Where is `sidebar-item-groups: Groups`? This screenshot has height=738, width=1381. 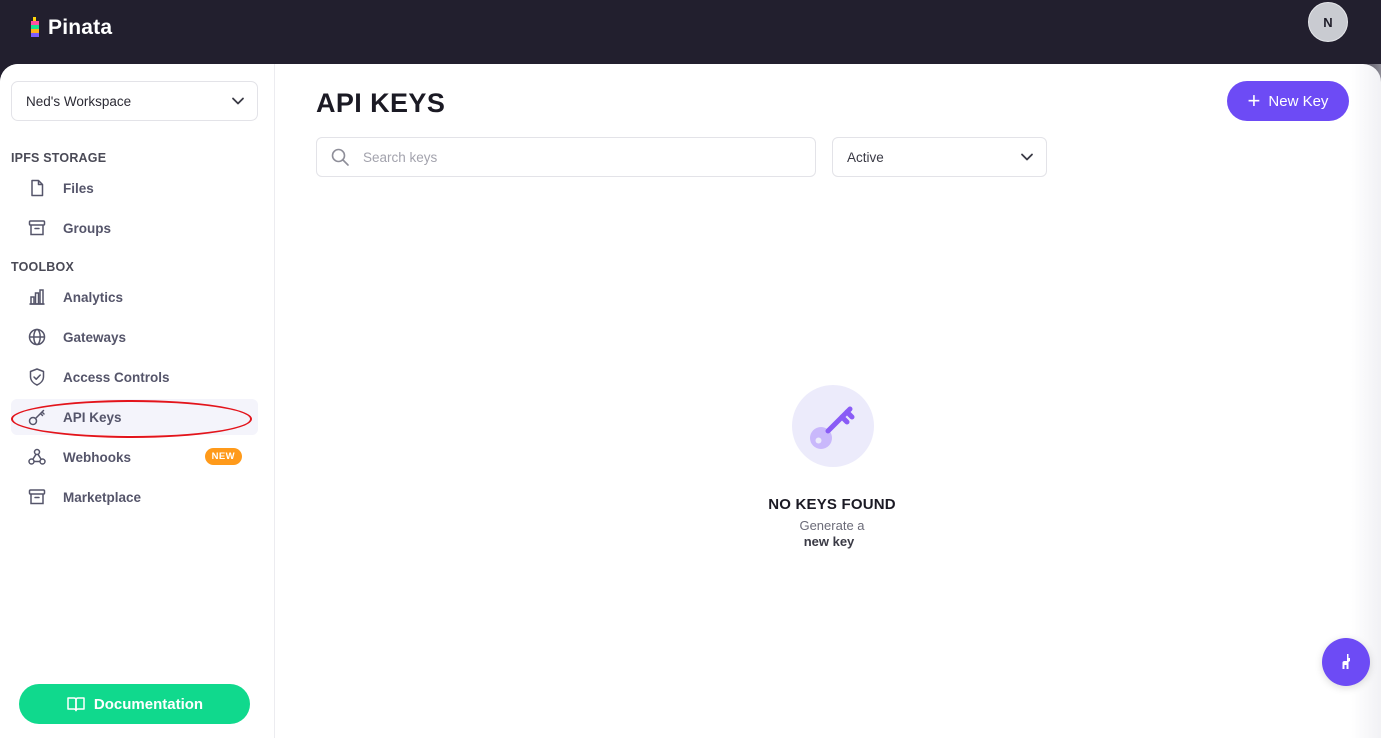 sidebar-item-groups: Groups is located at coordinates (134, 228).